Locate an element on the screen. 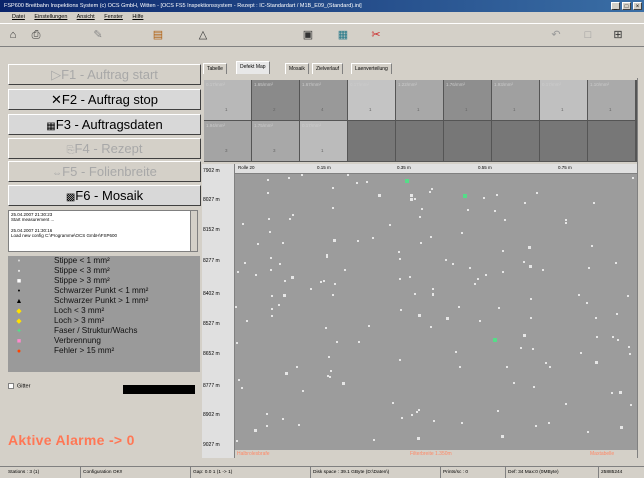 Image resolution: width=644 pixels, height=478 pixels. print-icon: ⎙ is located at coordinates (36, 35).